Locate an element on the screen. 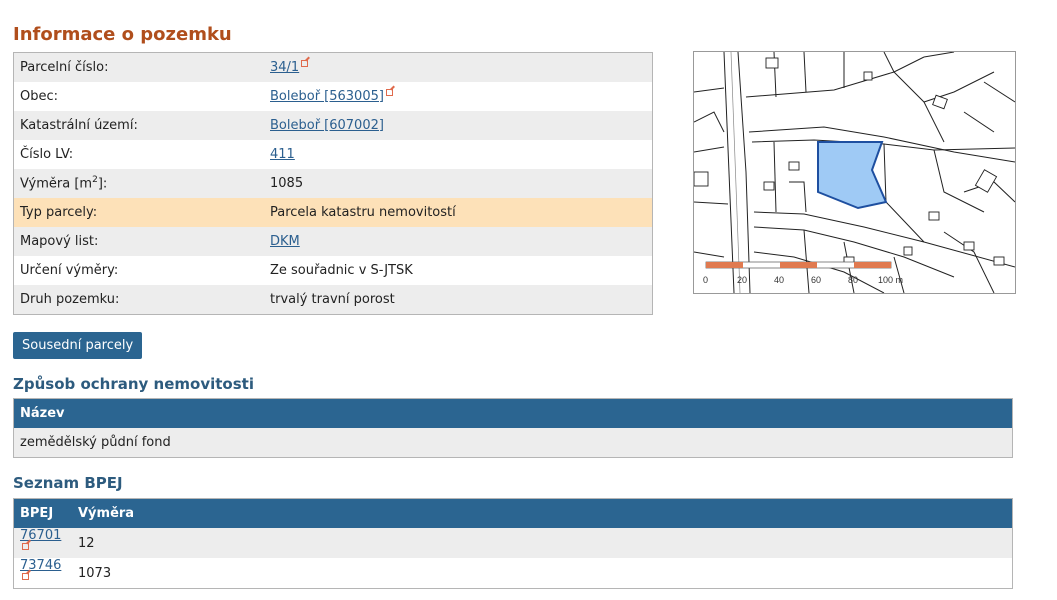 The height and width of the screenshot is (600, 1057). map-sheet-link: DKM is located at coordinates (285, 241).